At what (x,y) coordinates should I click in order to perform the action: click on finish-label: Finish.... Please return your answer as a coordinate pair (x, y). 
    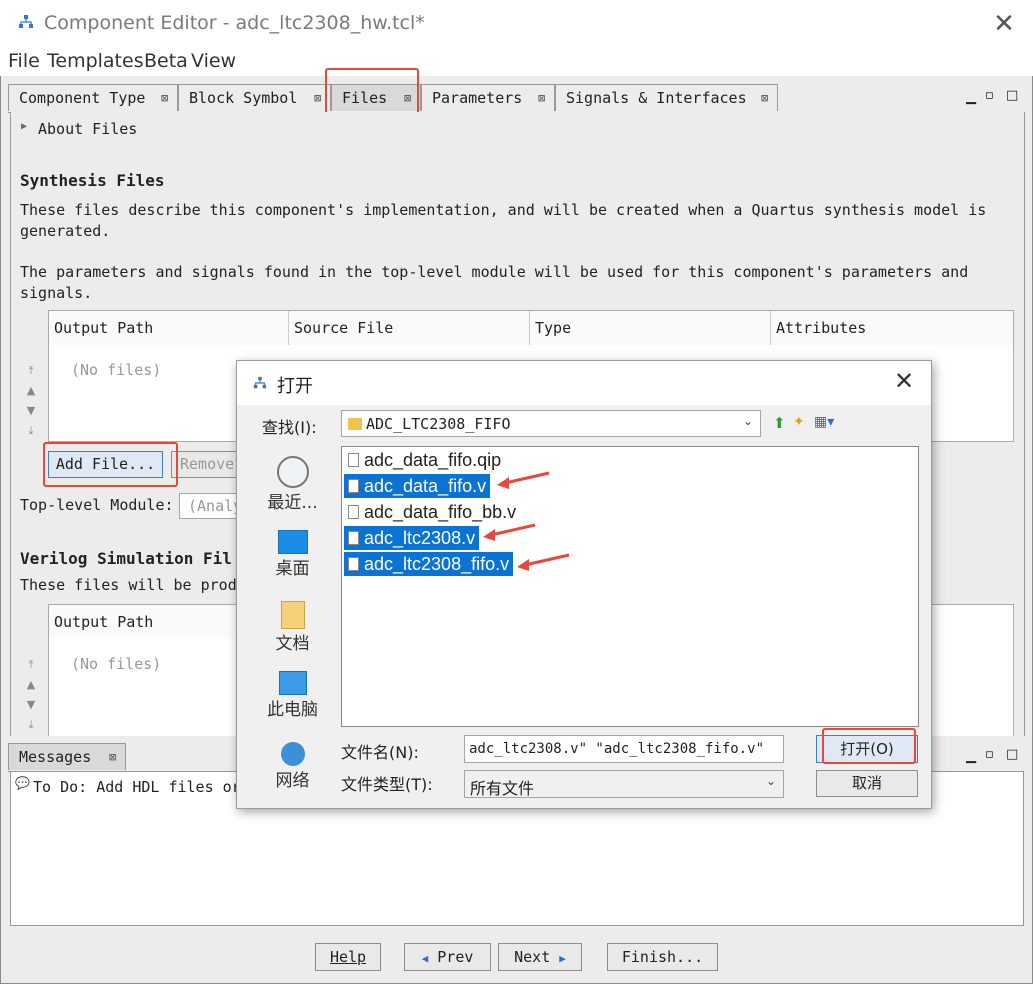
    Looking at the image, I should click on (662, 957).